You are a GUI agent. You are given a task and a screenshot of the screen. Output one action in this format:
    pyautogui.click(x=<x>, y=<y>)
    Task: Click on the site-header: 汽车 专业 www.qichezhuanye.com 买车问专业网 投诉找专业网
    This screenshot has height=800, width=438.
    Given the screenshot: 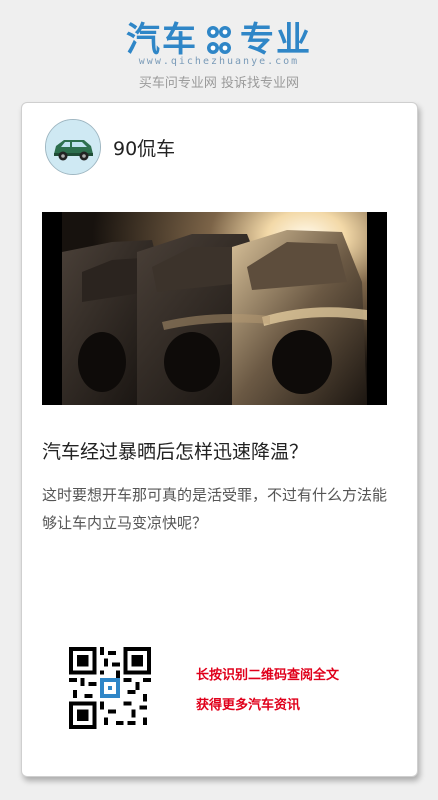 What is the action you would take?
    pyautogui.click(x=219, y=50)
    